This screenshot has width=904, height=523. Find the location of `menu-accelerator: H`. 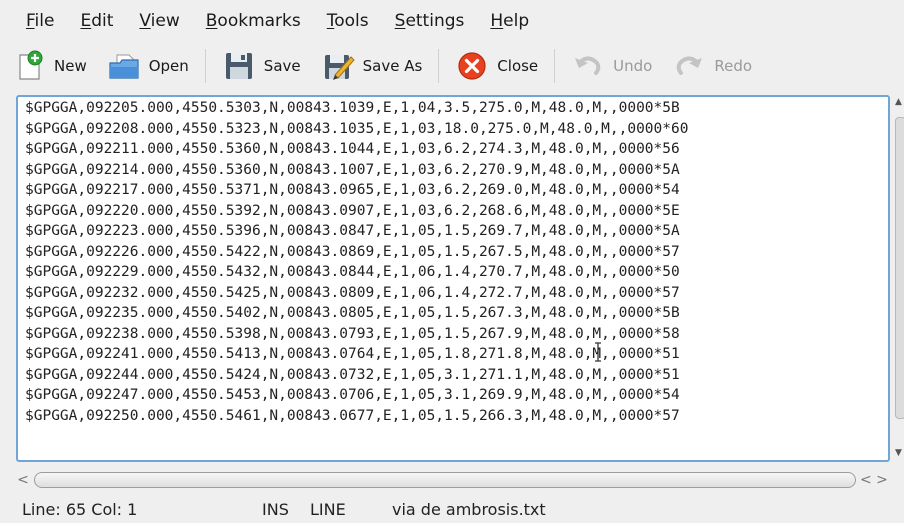

menu-accelerator: H is located at coordinates (497, 21).